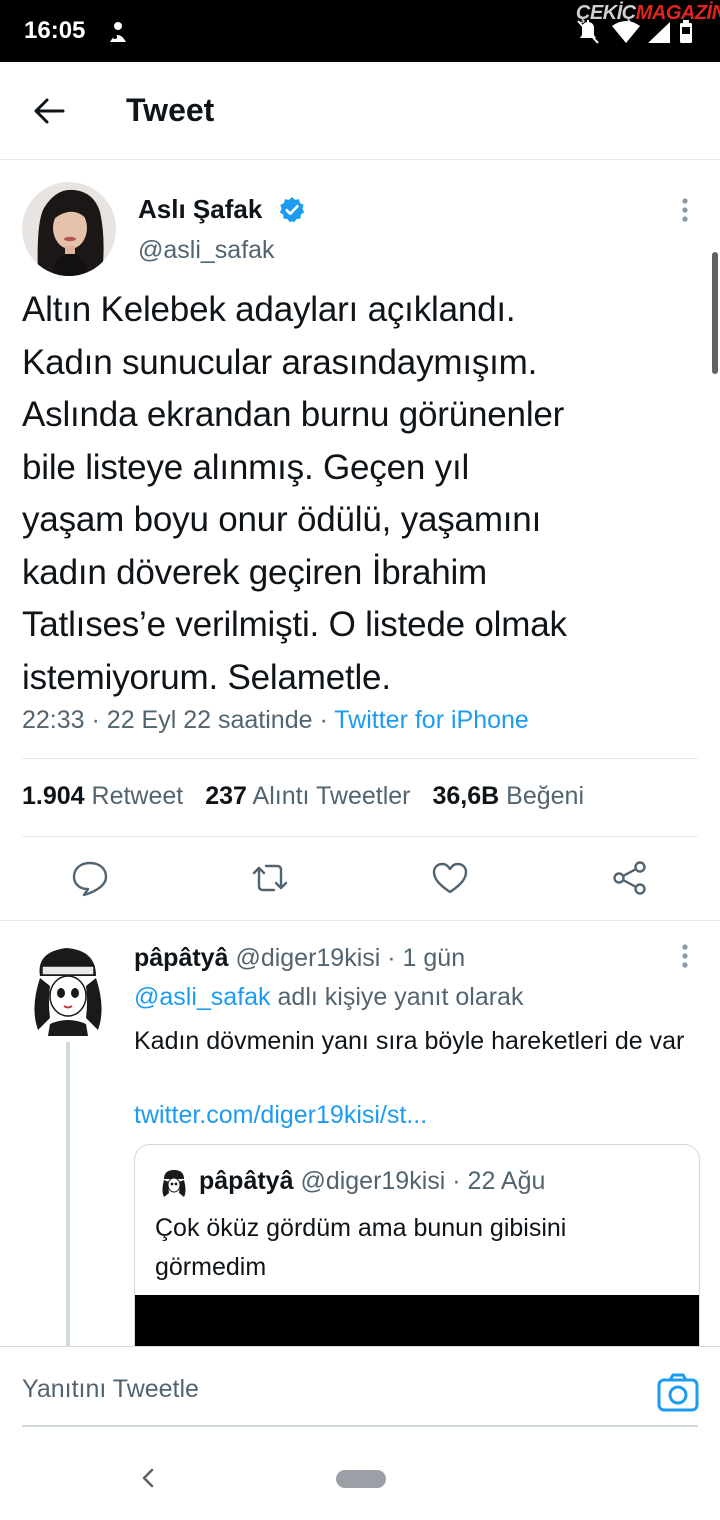  I want to click on tweet-text-line: kadın döverek geçiren İbrahim, so click(255, 572).